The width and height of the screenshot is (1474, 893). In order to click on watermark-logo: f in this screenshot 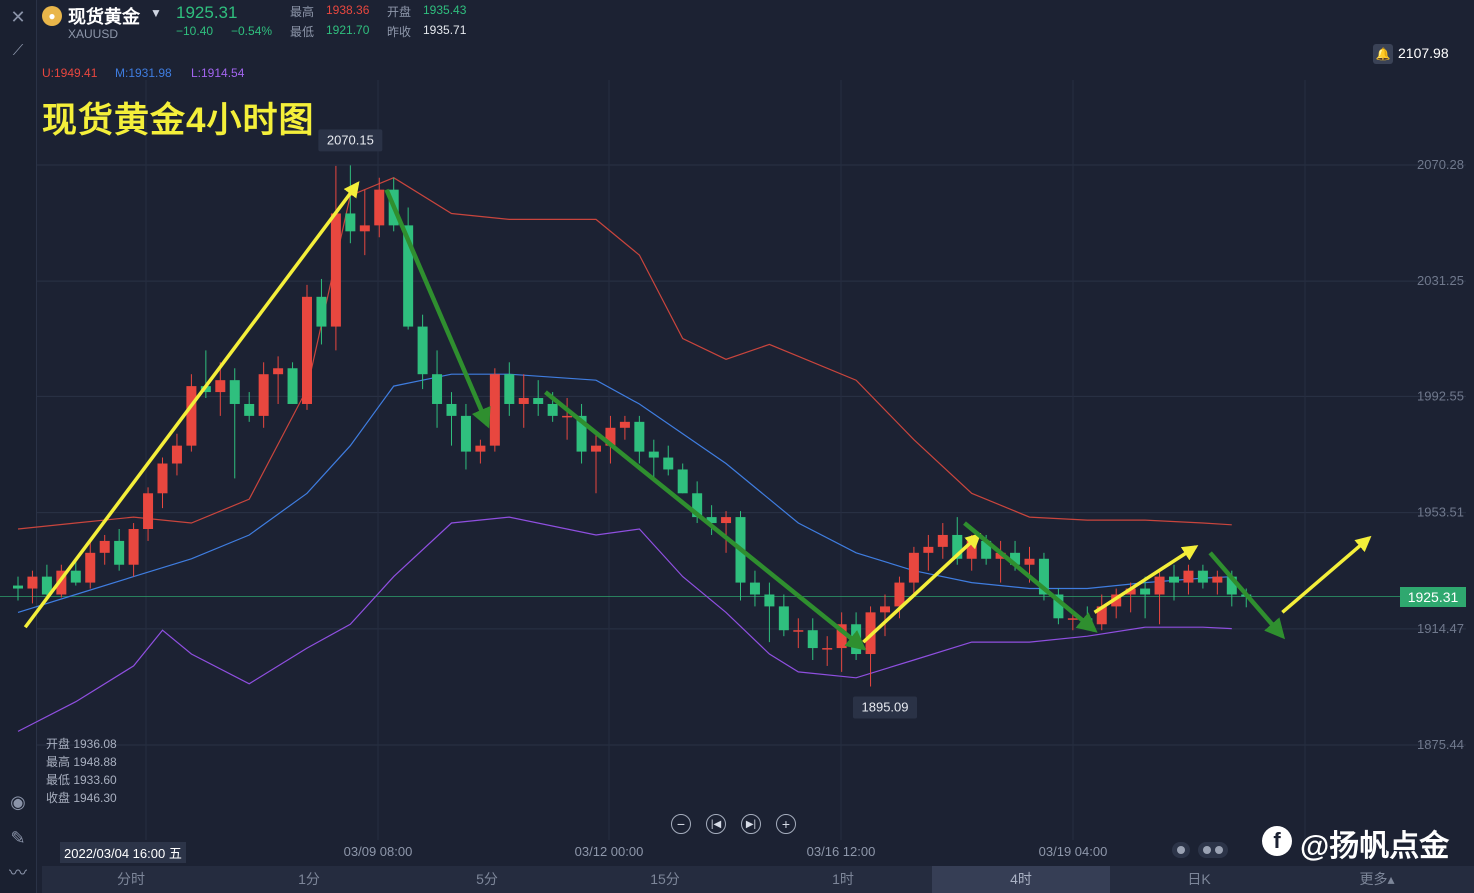, I will do `click(1277, 841)`.